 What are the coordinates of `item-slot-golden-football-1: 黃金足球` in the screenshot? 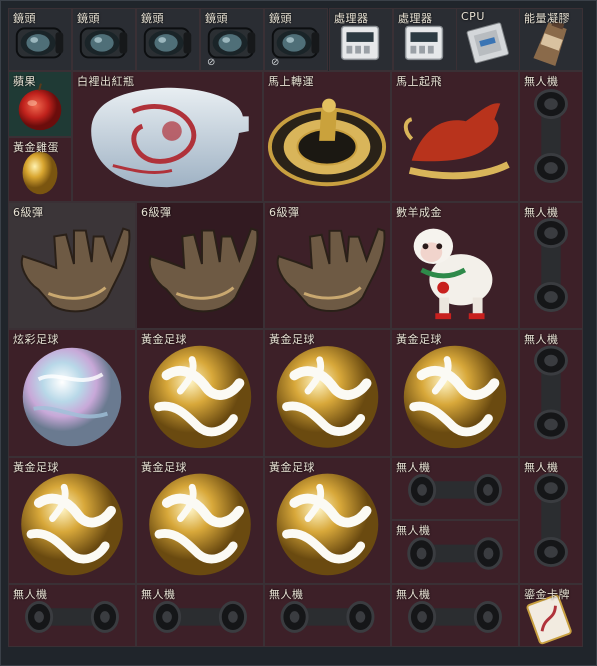 It's located at (200, 393).